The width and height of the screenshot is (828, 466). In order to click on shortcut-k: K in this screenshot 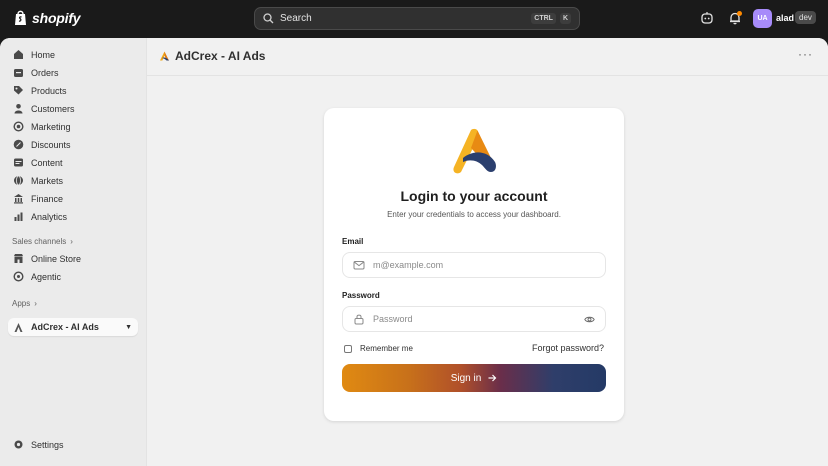, I will do `click(565, 18)`.